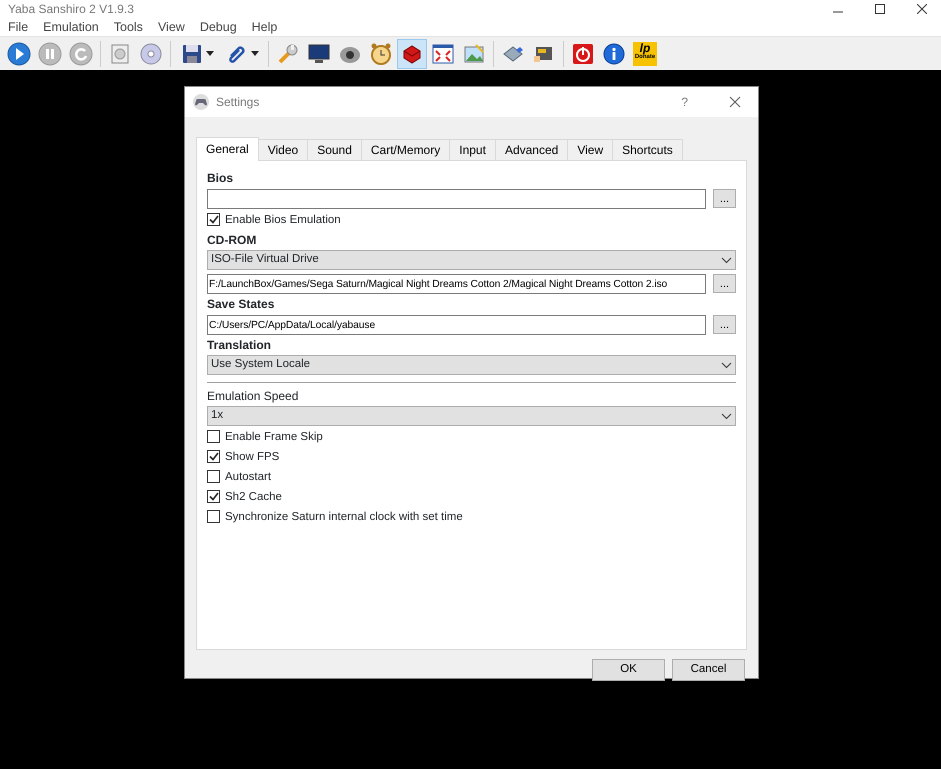 The height and width of the screenshot is (769, 941). Describe the element at coordinates (471, 260) in the screenshot. I see `dropdown: ISO-File Virtual Drive` at that location.